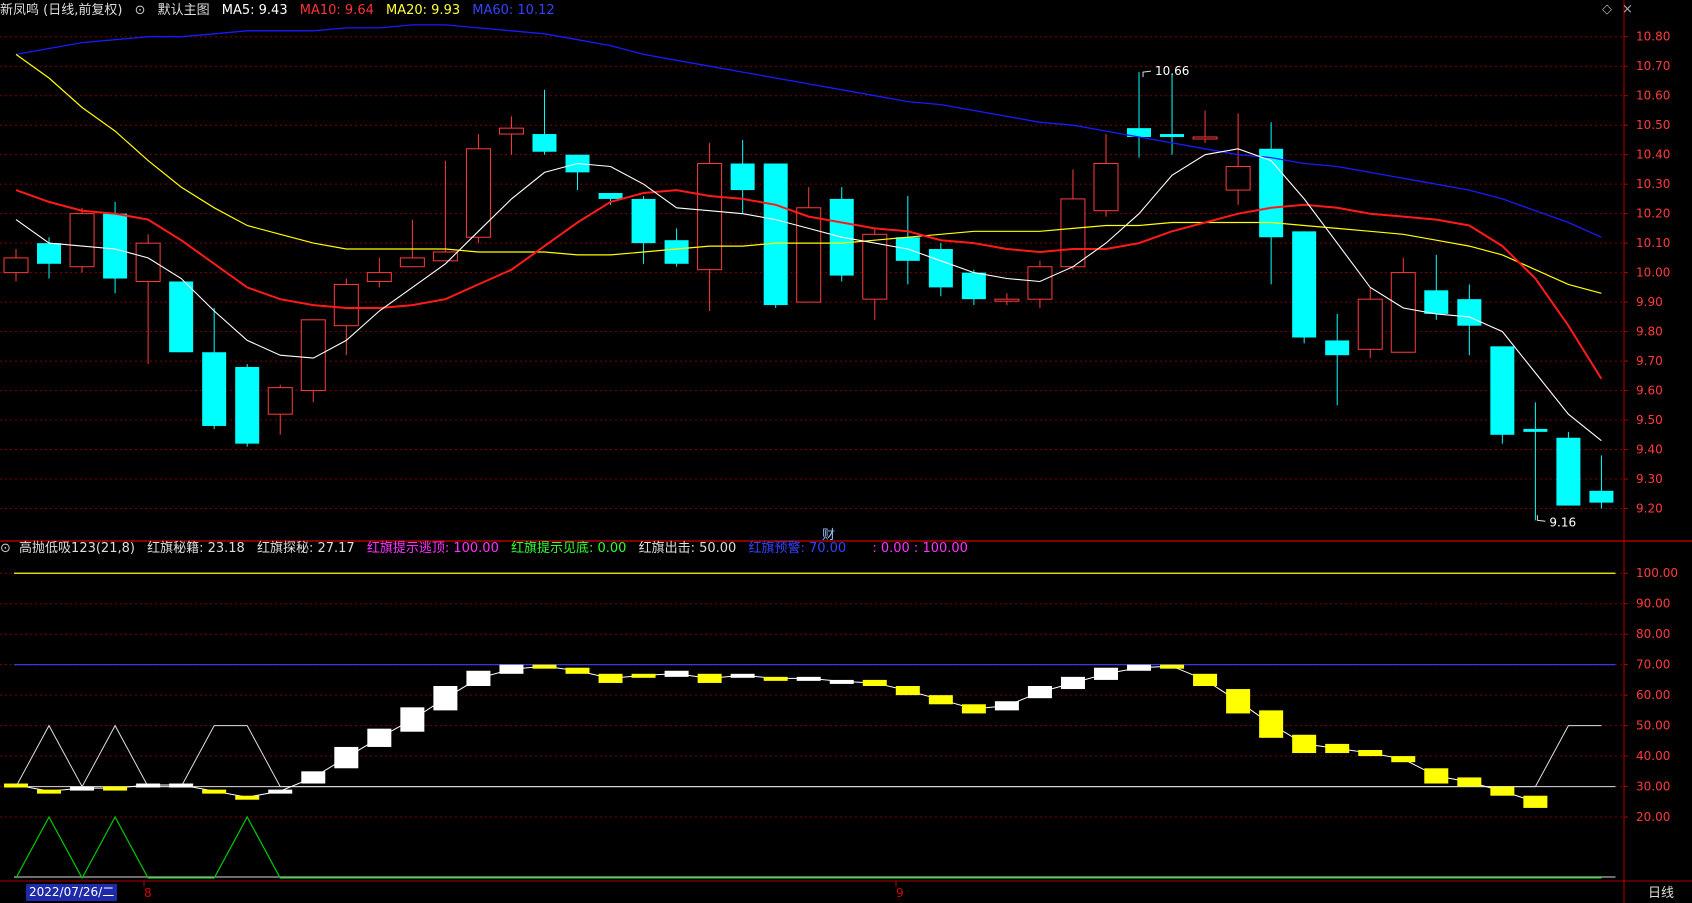 This screenshot has height=903, width=1692. I want to click on sub-indicator-name: 高抛低吸123(21,8), so click(77, 548).